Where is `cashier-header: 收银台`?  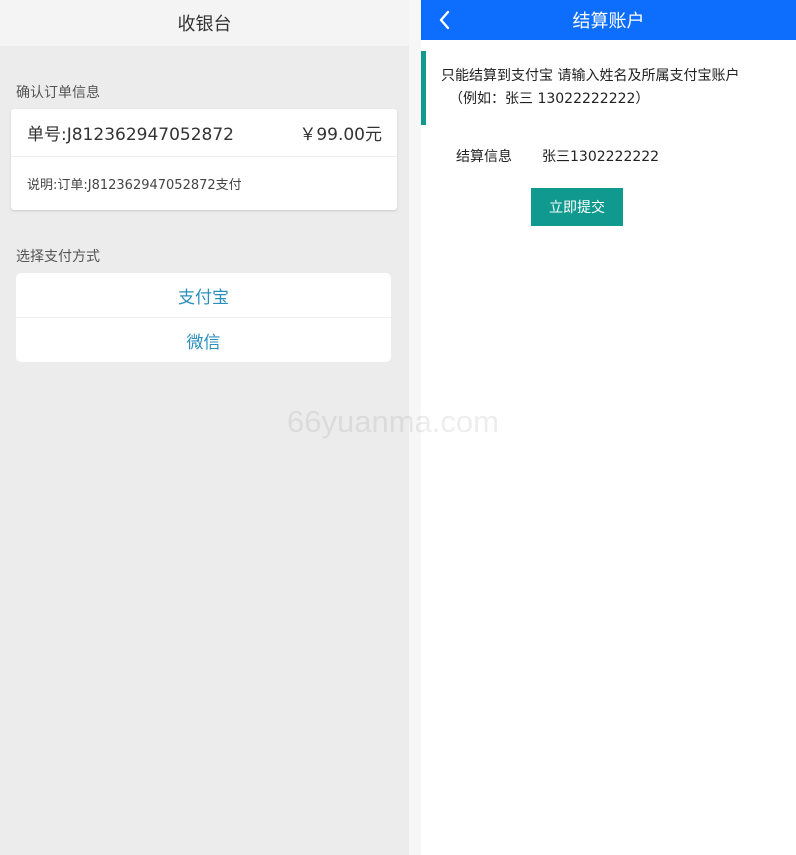
cashier-header: 收银台 is located at coordinates (204, 23).